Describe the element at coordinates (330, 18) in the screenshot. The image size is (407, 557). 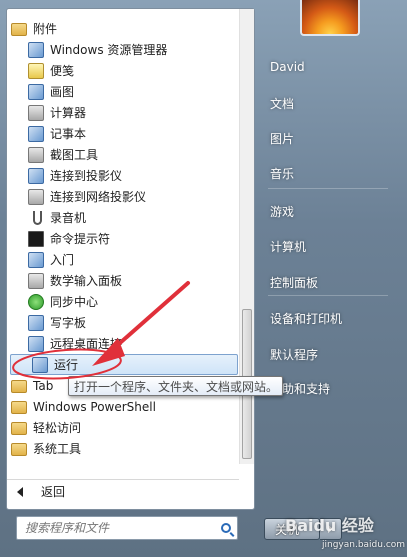
I see `user-avatar` at that location.